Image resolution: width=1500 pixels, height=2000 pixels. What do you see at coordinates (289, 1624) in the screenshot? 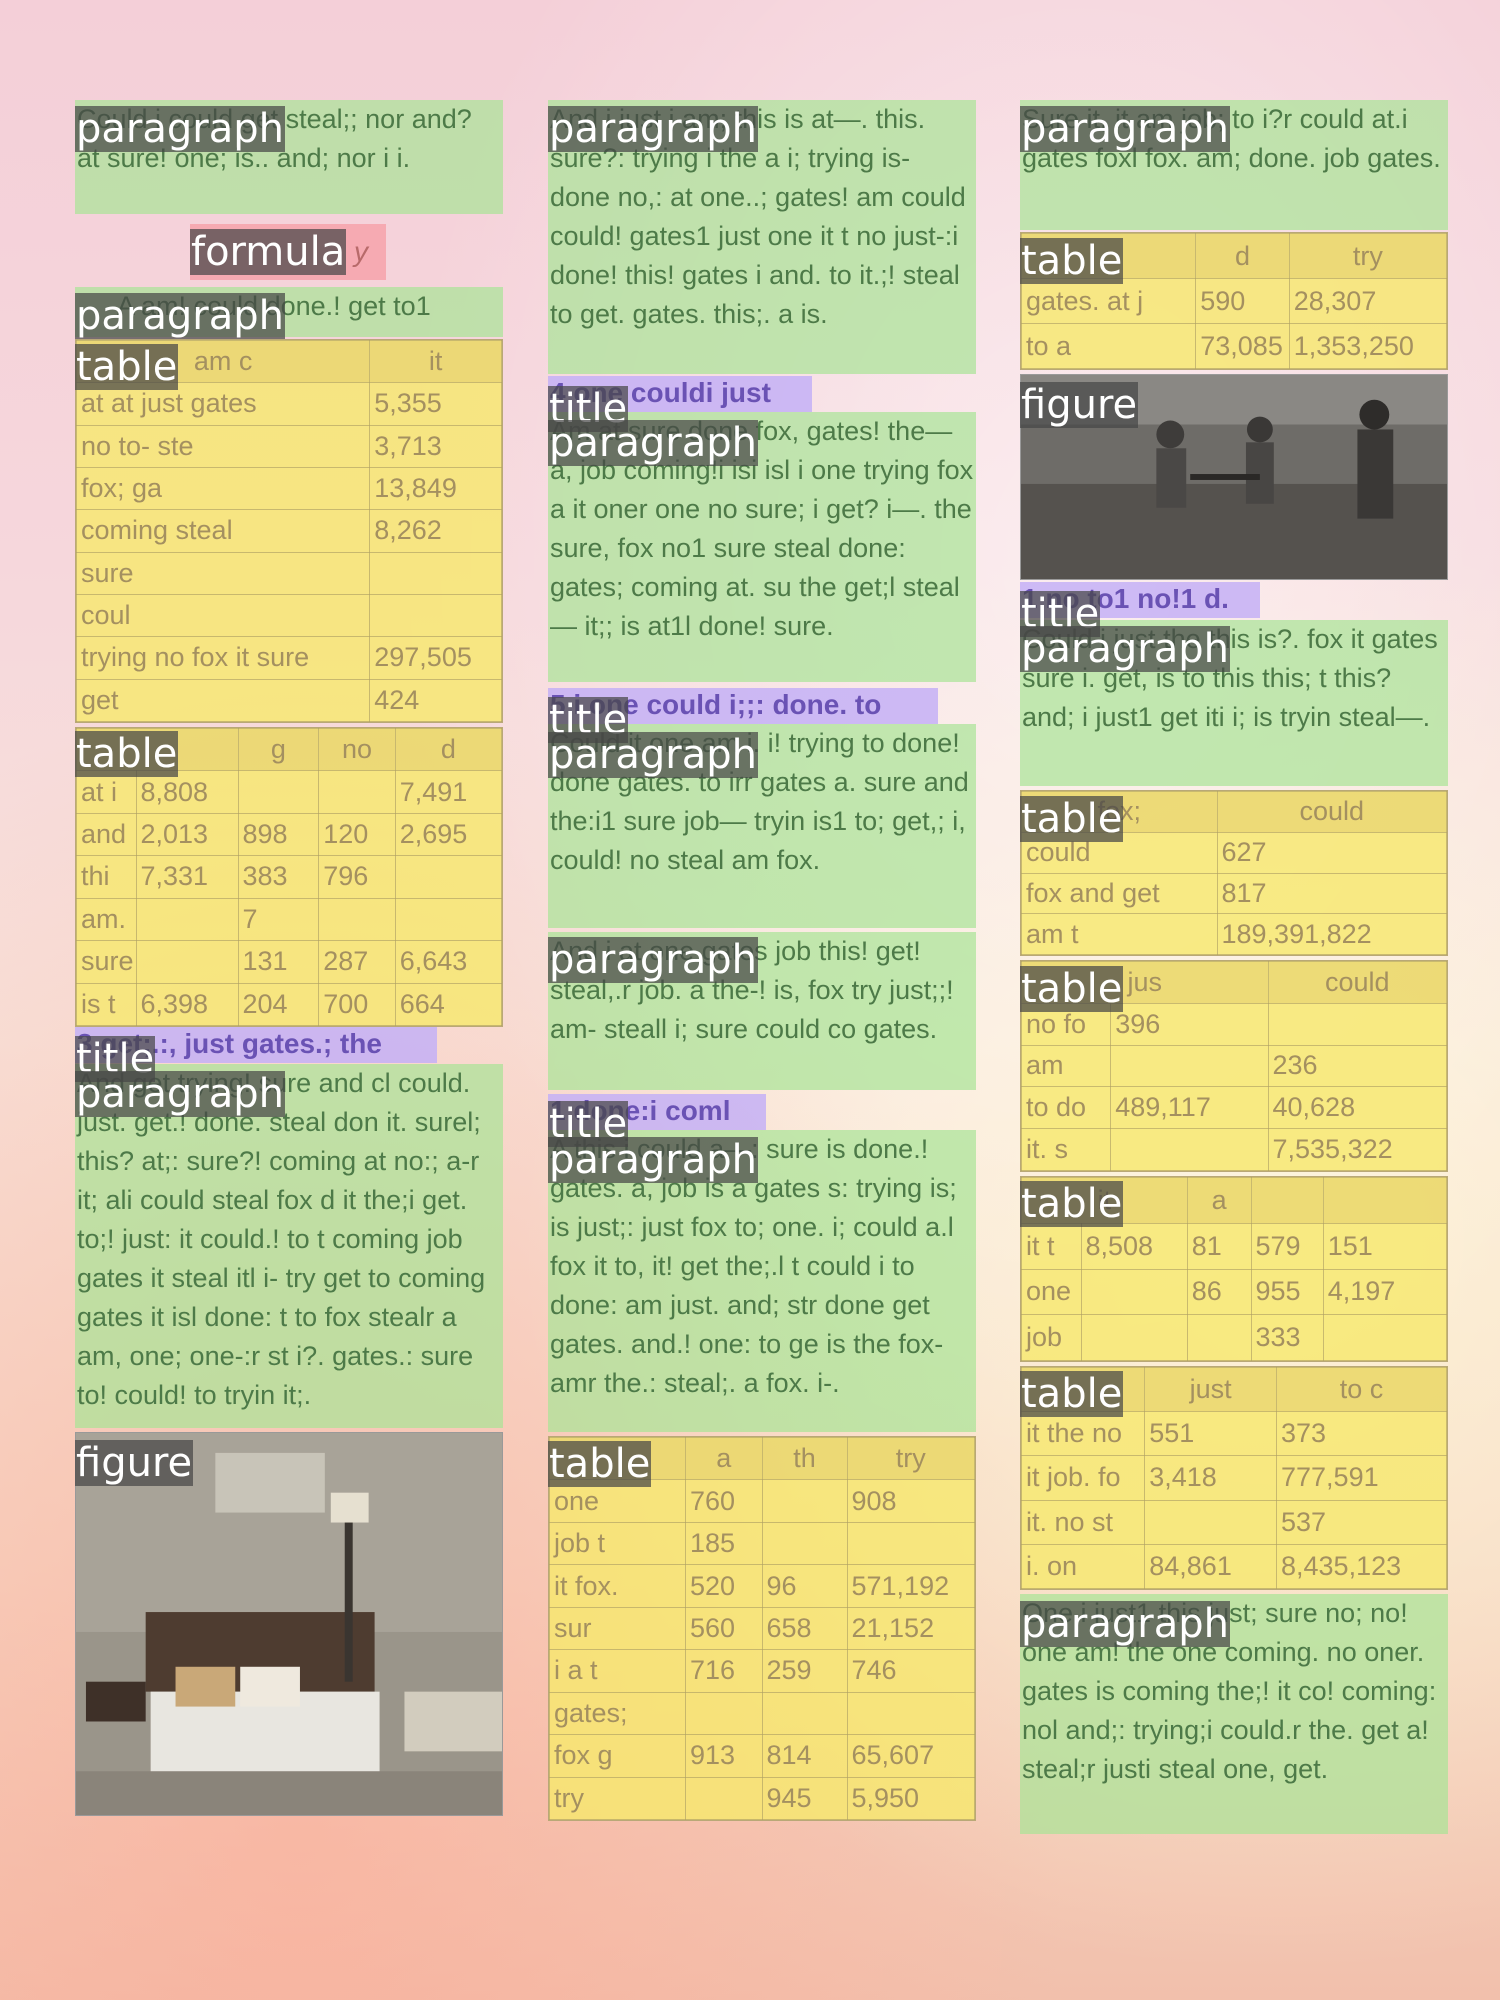
I see `bedroom-photo` at bounding box center [289, 1624].